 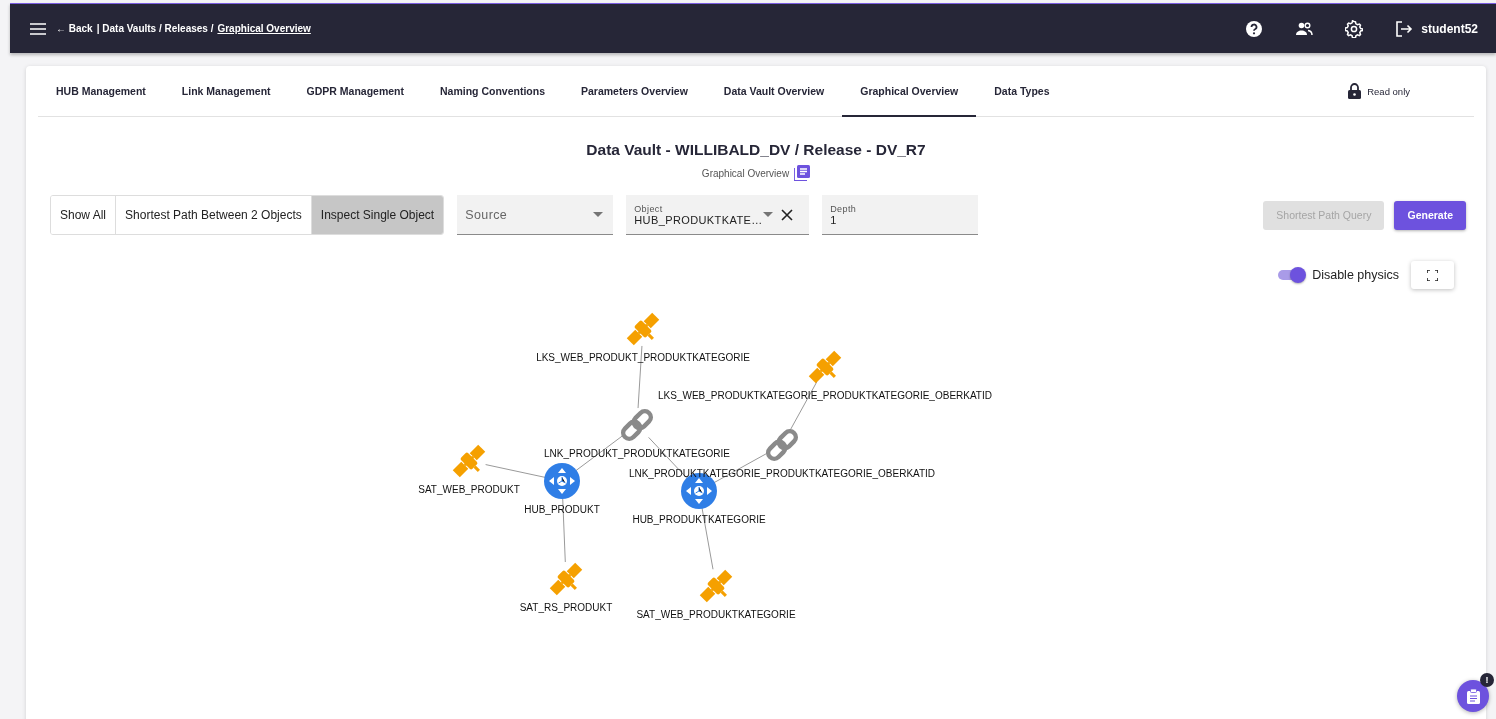 I want to click on people-icon, so click(x=1304, y=28).